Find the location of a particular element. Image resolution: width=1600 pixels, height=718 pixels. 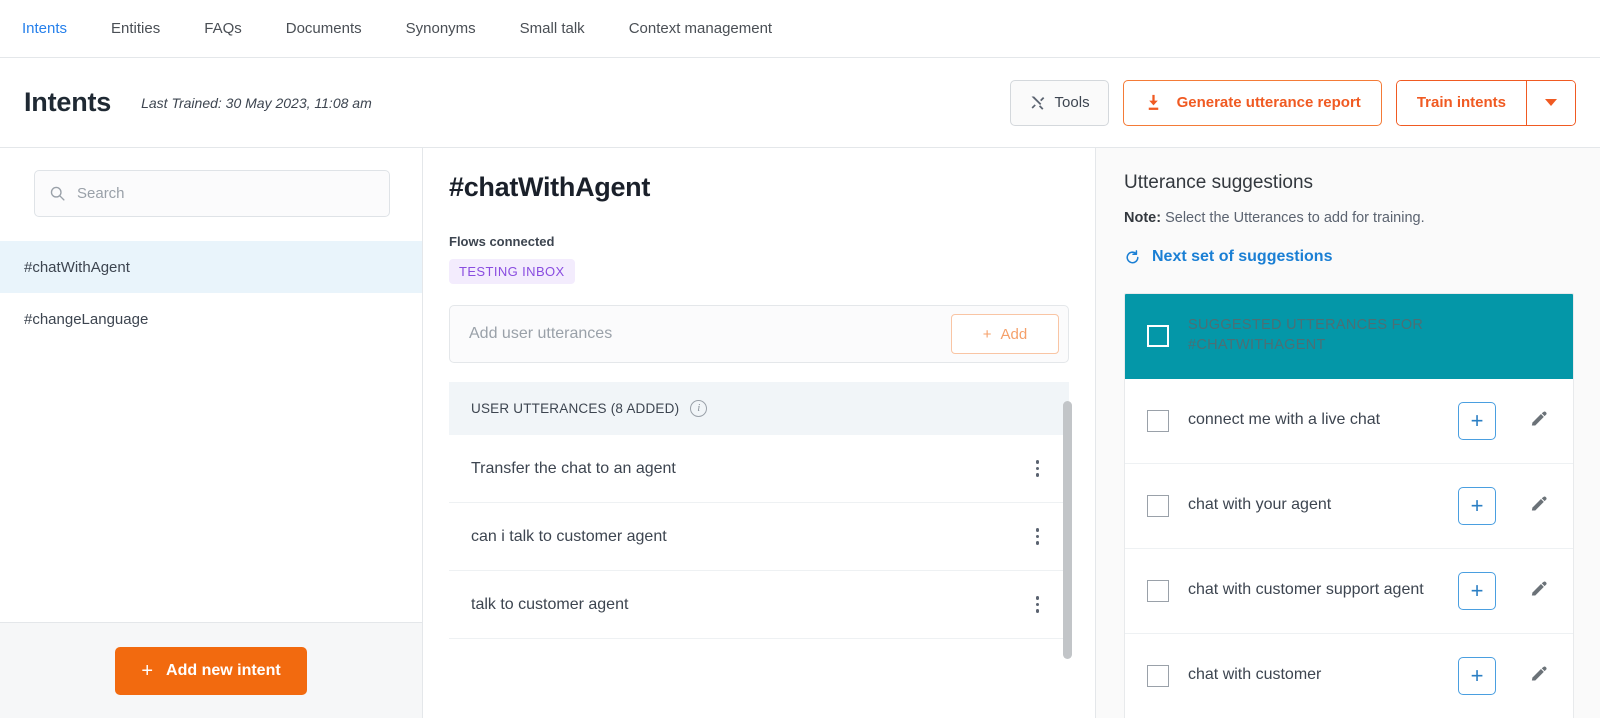

add-new-intent-label: Add new intent is located at coordinates (223, 670).